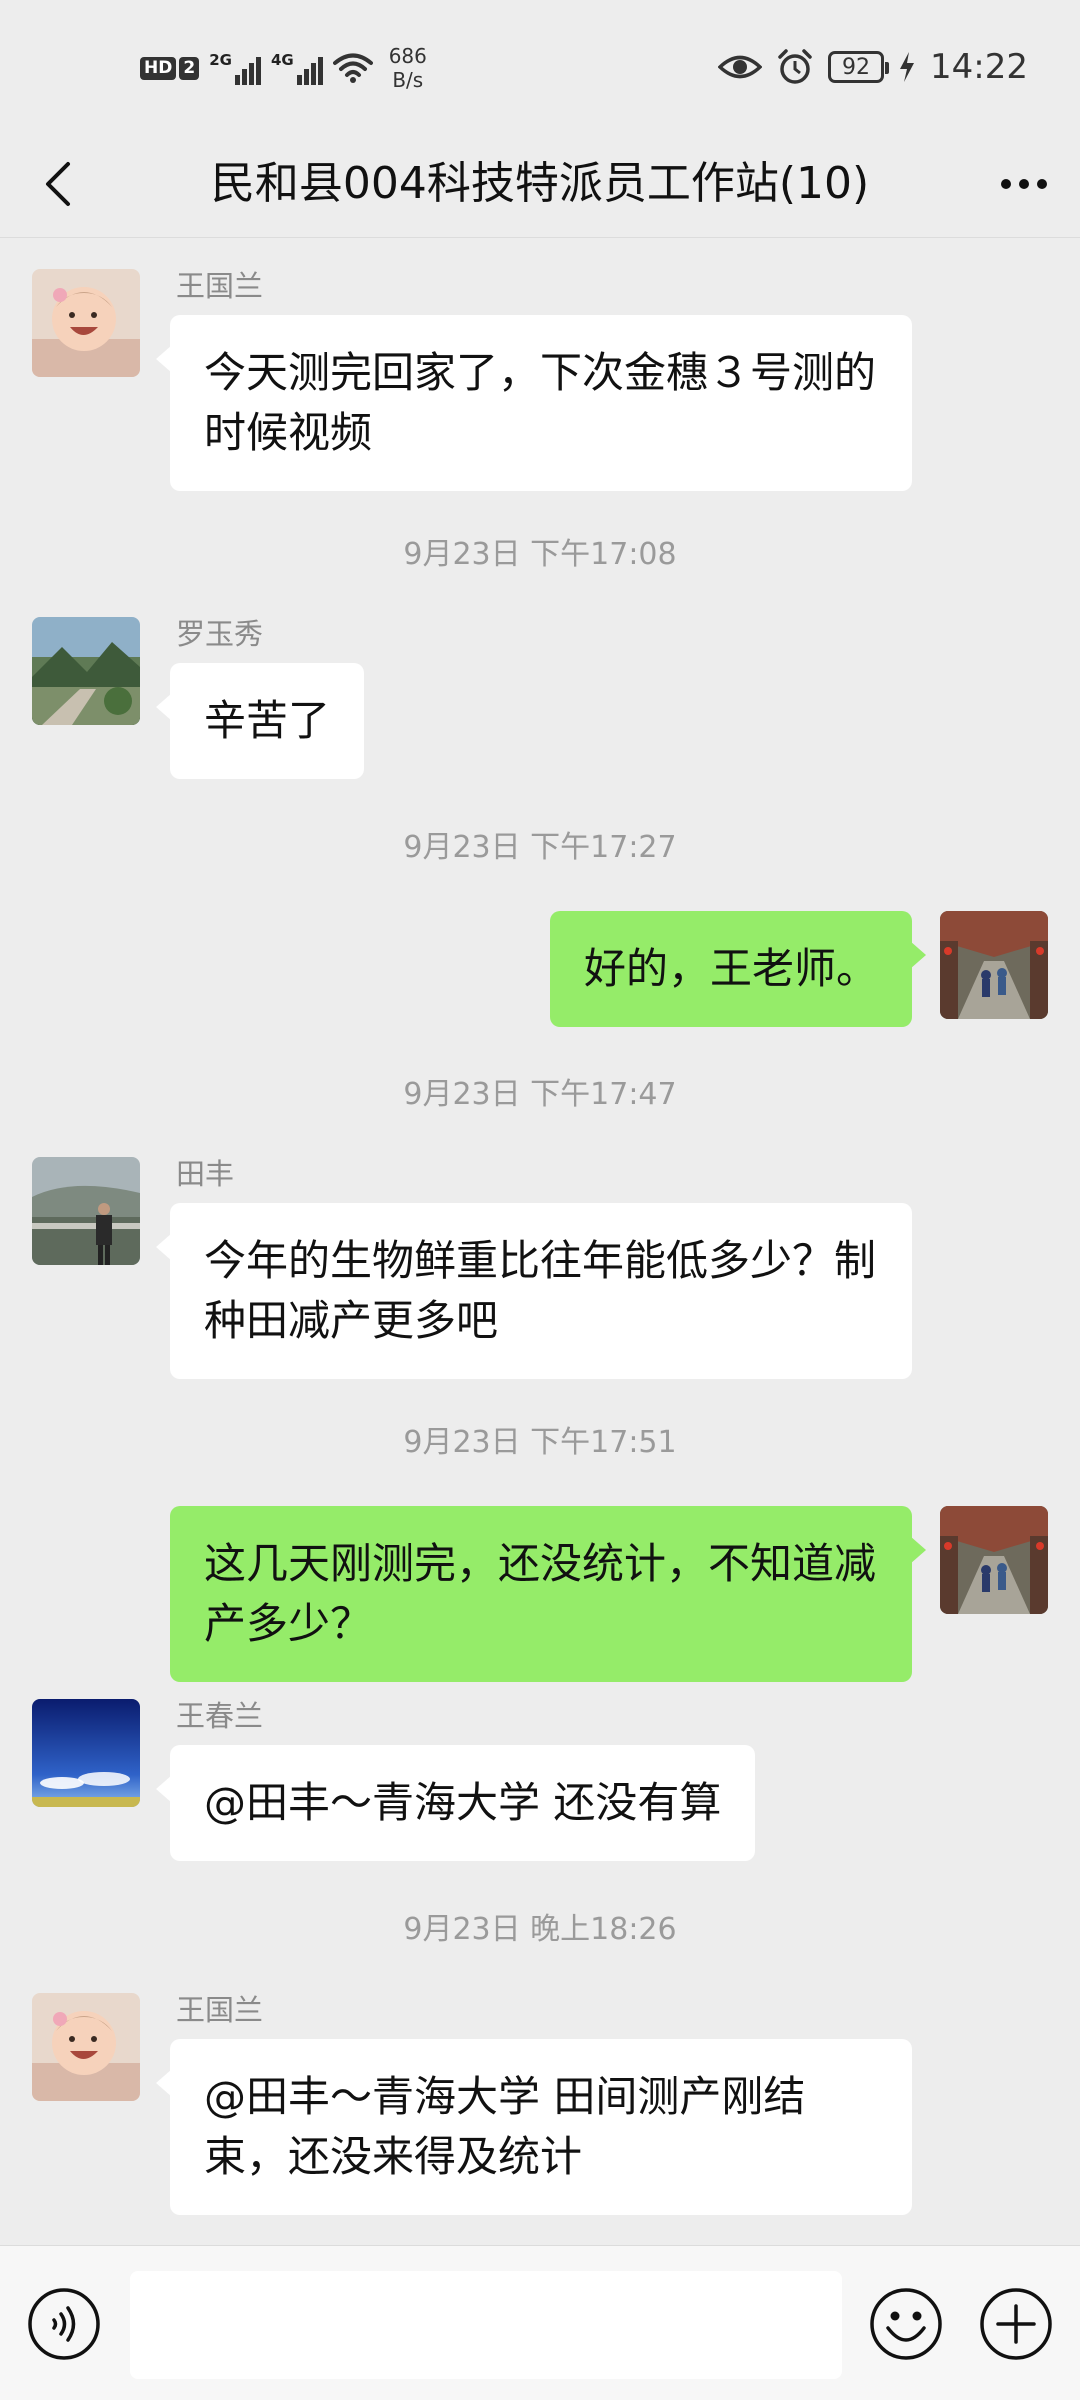 Image resolution: width=1080 pixels, height=2400 pixels. I want to click on message-row: 罗玉秀 辛苦了, so click(540, 698).